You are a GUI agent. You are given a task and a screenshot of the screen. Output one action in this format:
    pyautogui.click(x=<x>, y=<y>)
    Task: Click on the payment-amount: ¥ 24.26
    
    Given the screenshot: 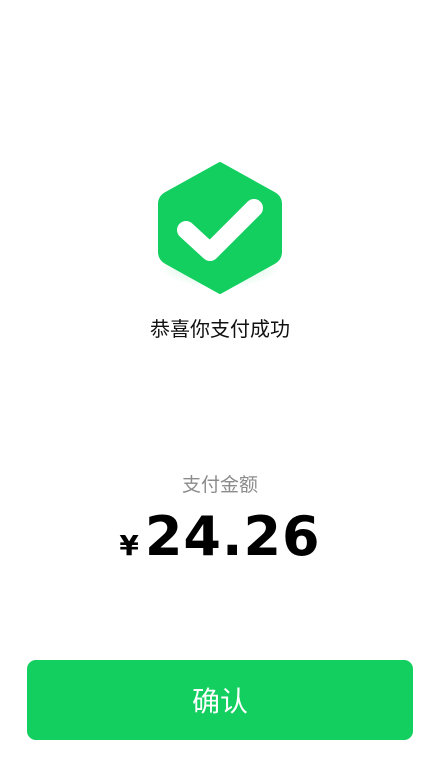 What is the action you would take?
    pyautogui.click(x=220, y=537)
    